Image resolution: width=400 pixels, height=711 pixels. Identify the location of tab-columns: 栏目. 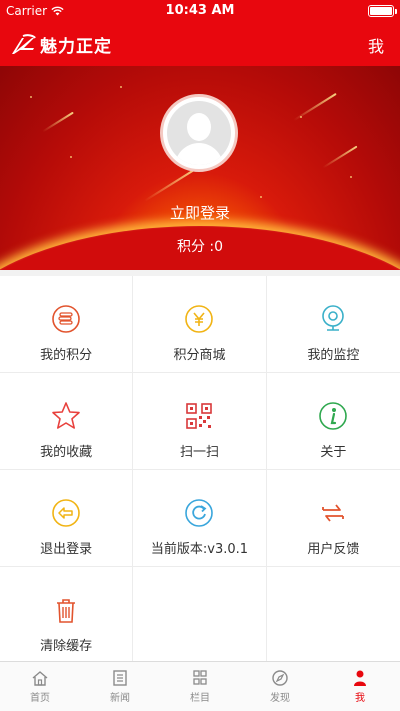
(200, 686).